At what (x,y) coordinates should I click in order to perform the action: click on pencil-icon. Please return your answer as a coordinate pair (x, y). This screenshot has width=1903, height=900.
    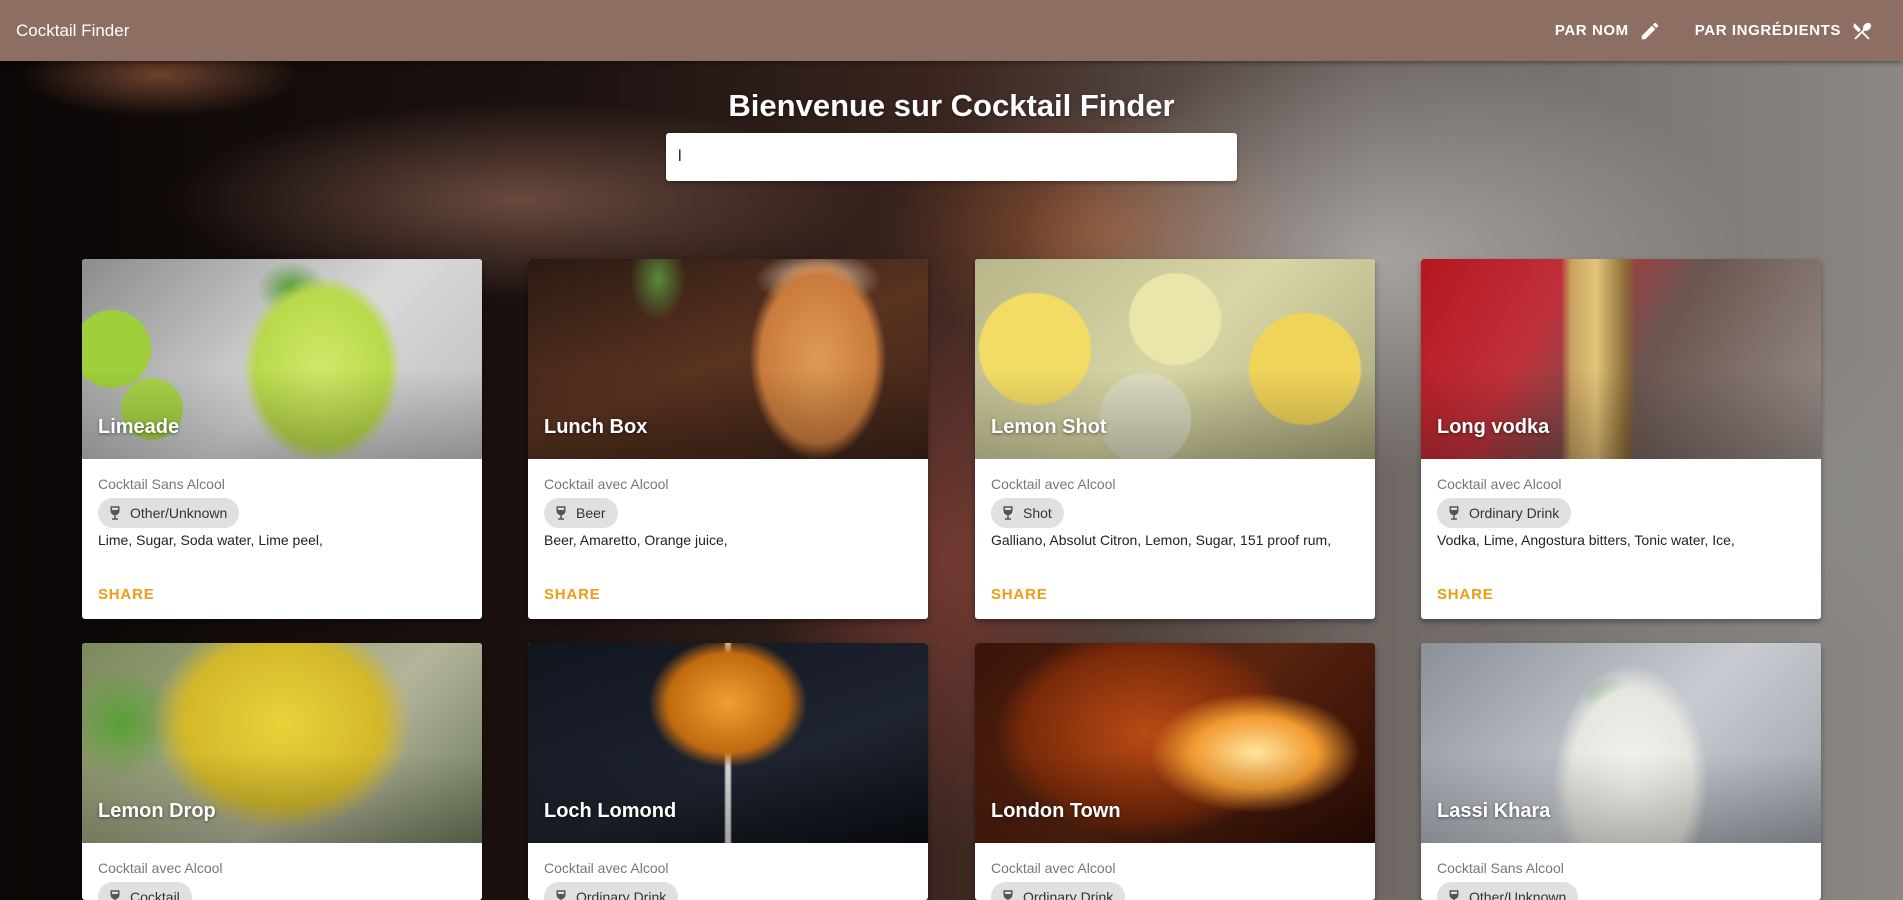
    Looking at the image, I should click on (1650, 30).